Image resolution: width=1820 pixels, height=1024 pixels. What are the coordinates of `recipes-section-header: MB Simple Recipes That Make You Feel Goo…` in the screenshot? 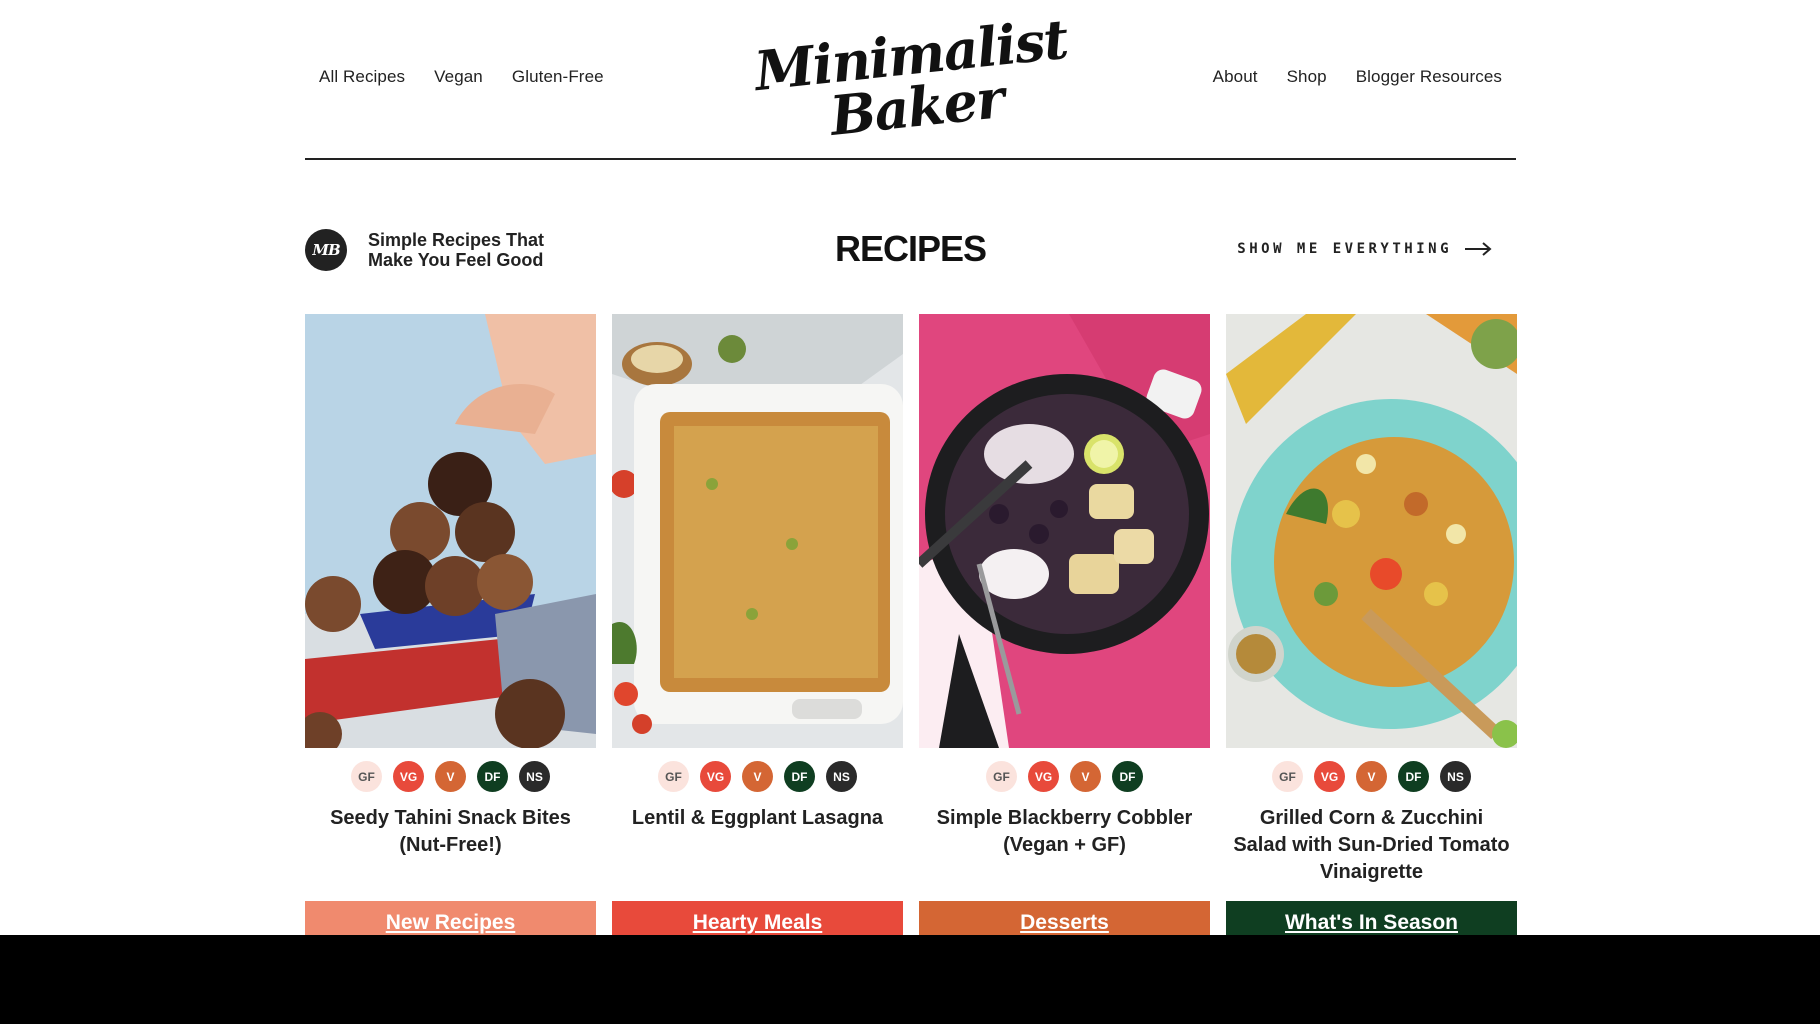 It's located at (910, 250).